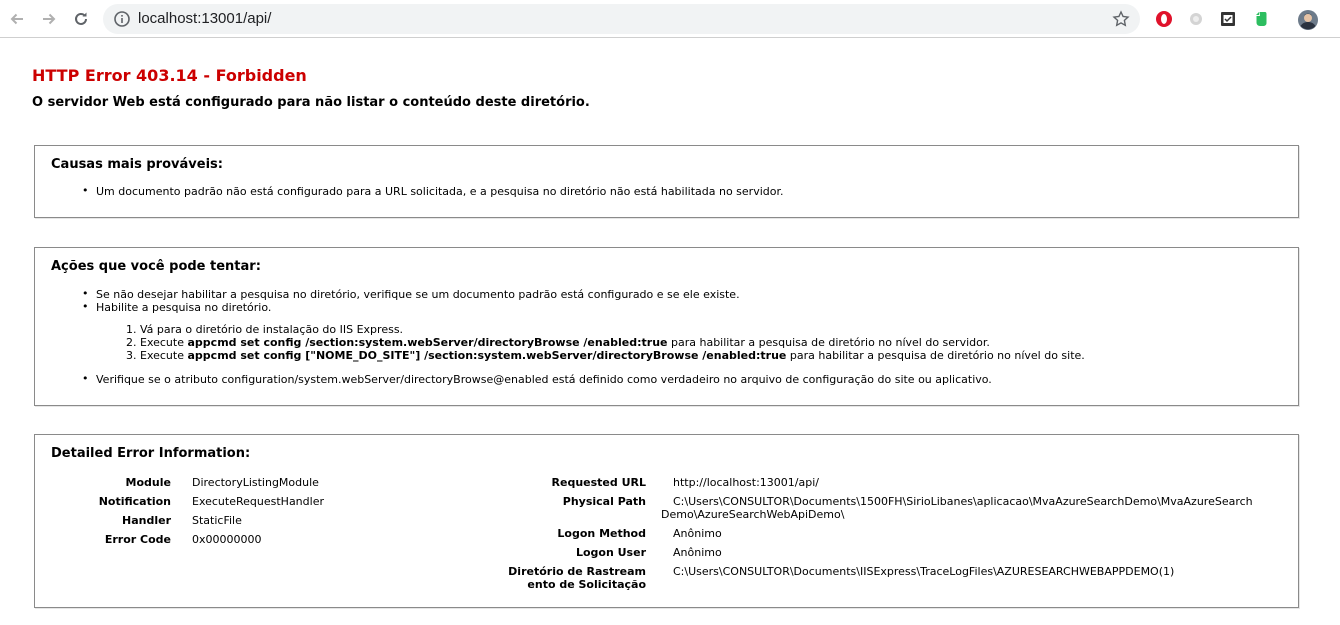 This screenshot has width=1340, height=625. I want to click on reload-icon, so click(81, 19).